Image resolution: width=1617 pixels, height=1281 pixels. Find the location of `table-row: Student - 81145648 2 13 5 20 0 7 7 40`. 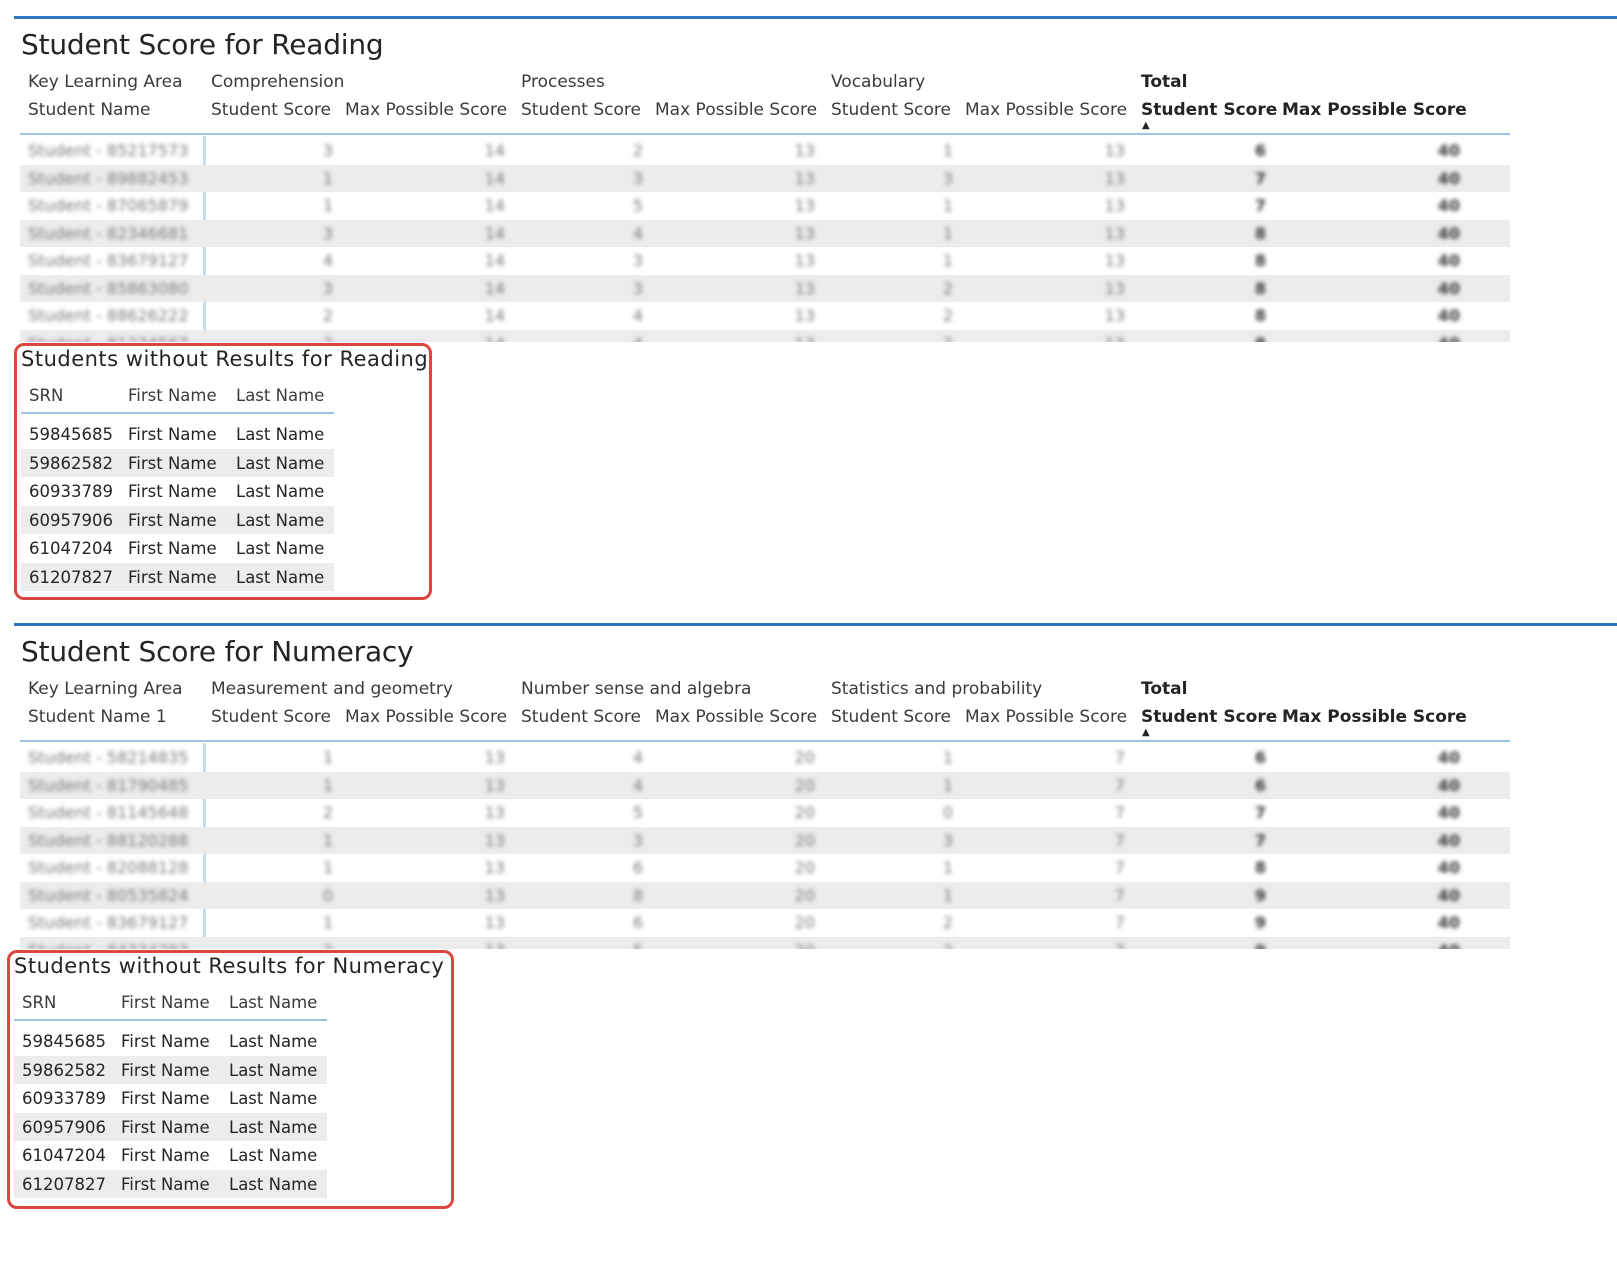

table-row: Student - 81145648 2 13 5 20 0 7 7 40 is located at coordinates (765, 813).